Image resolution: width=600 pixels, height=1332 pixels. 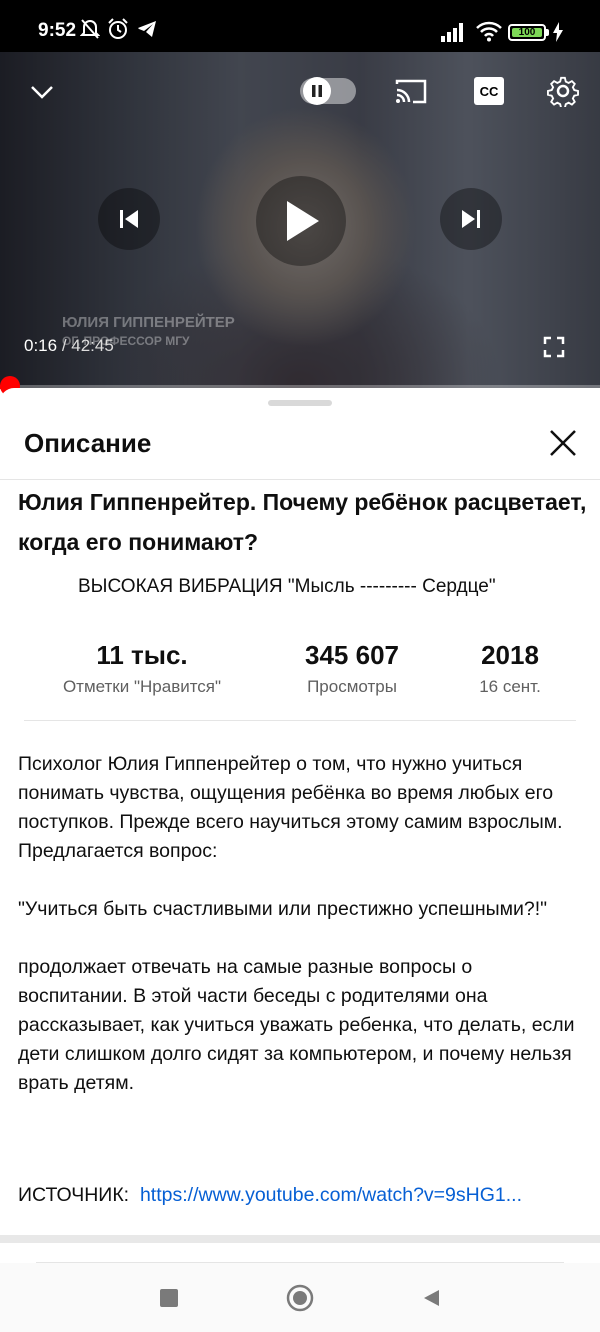 I want to click on alarm-icon, so click(x=118, y=31).